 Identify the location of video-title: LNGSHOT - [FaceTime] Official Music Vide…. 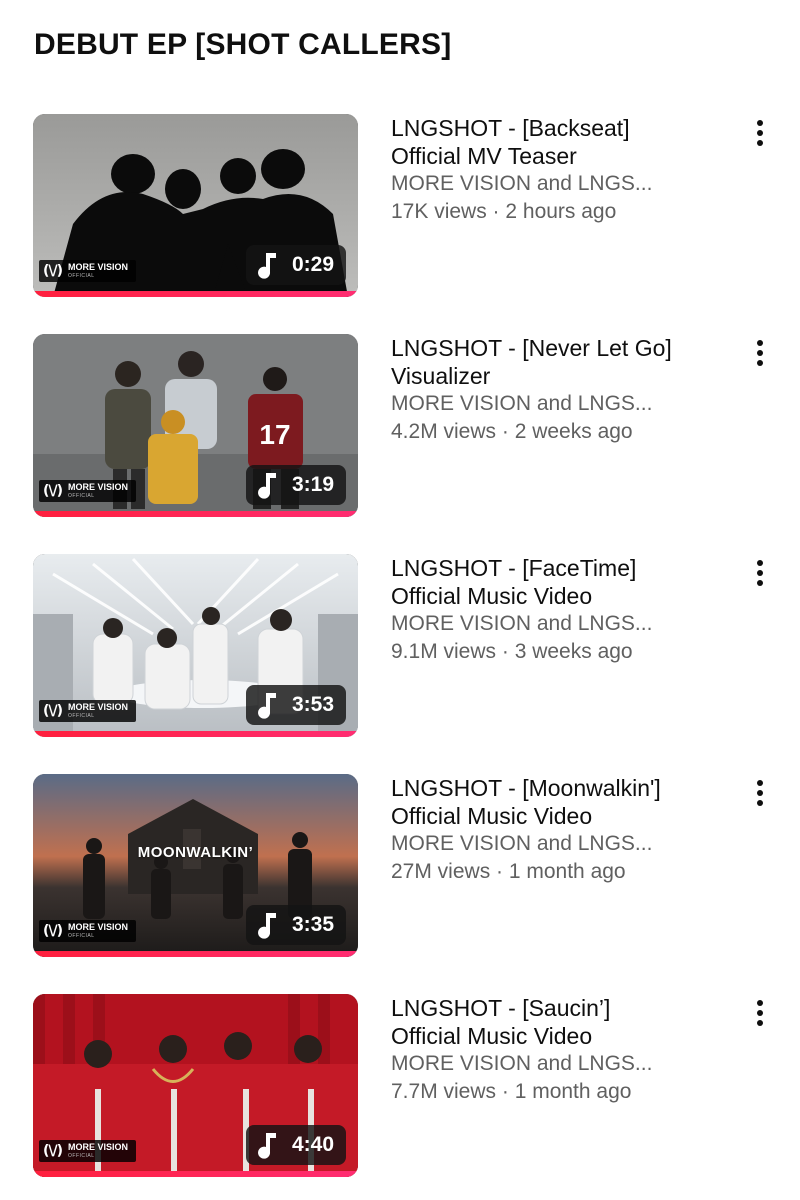
(556, 582).